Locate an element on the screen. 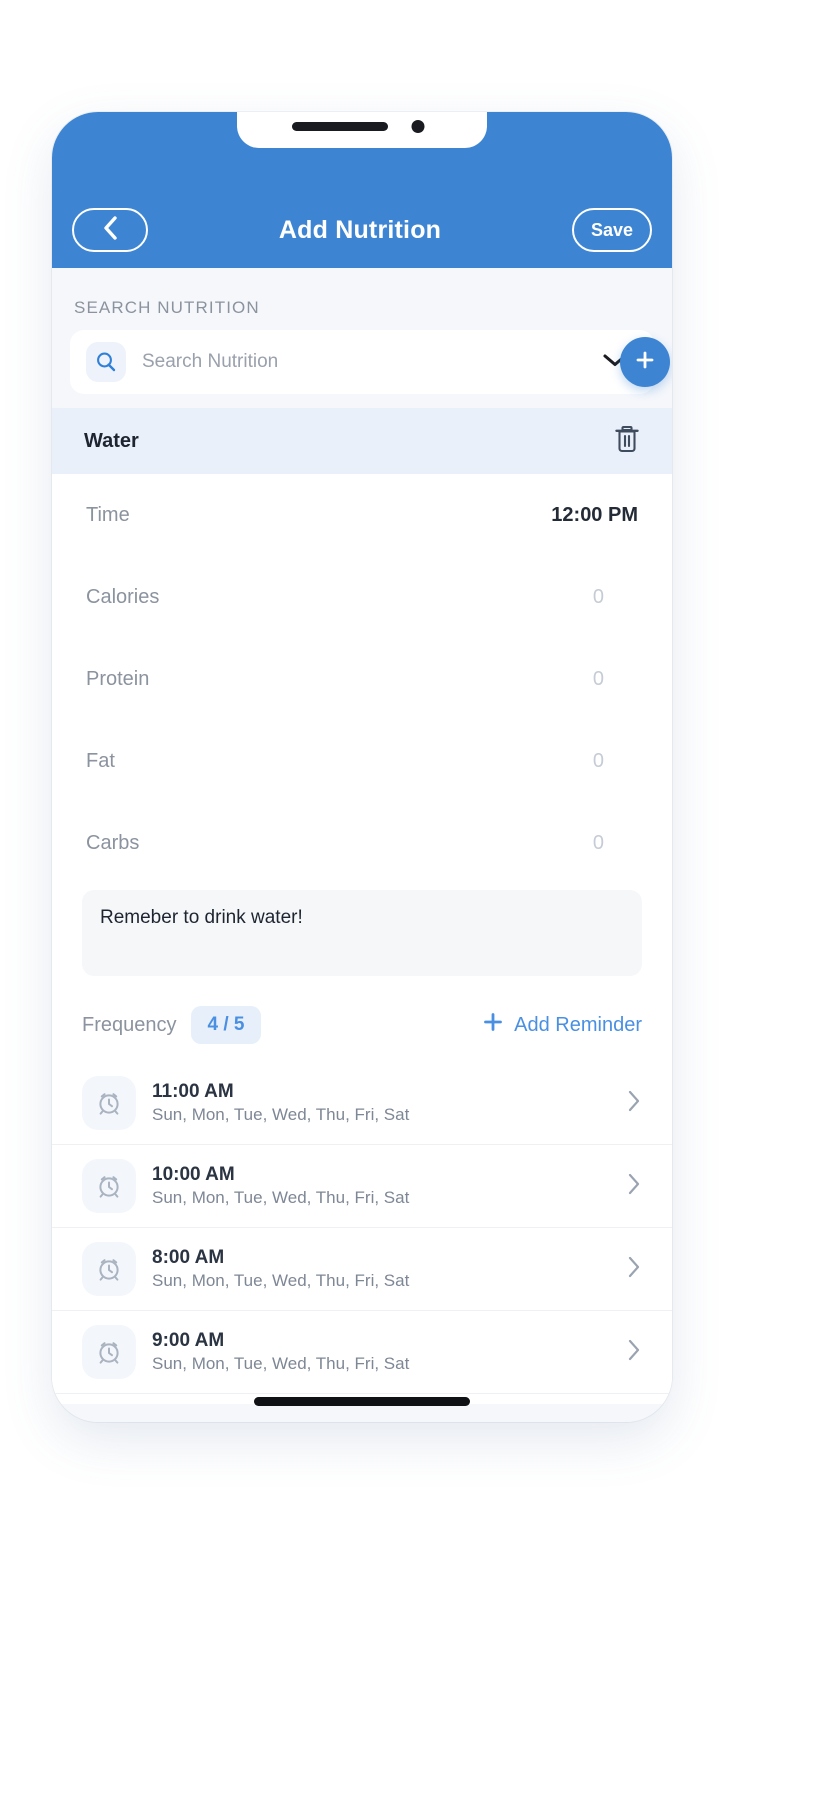 Image resolution: width=831 pixels, height=1800 pixels. navigation-bar: Add Nutrition Save is located at coordinates (362, 230).